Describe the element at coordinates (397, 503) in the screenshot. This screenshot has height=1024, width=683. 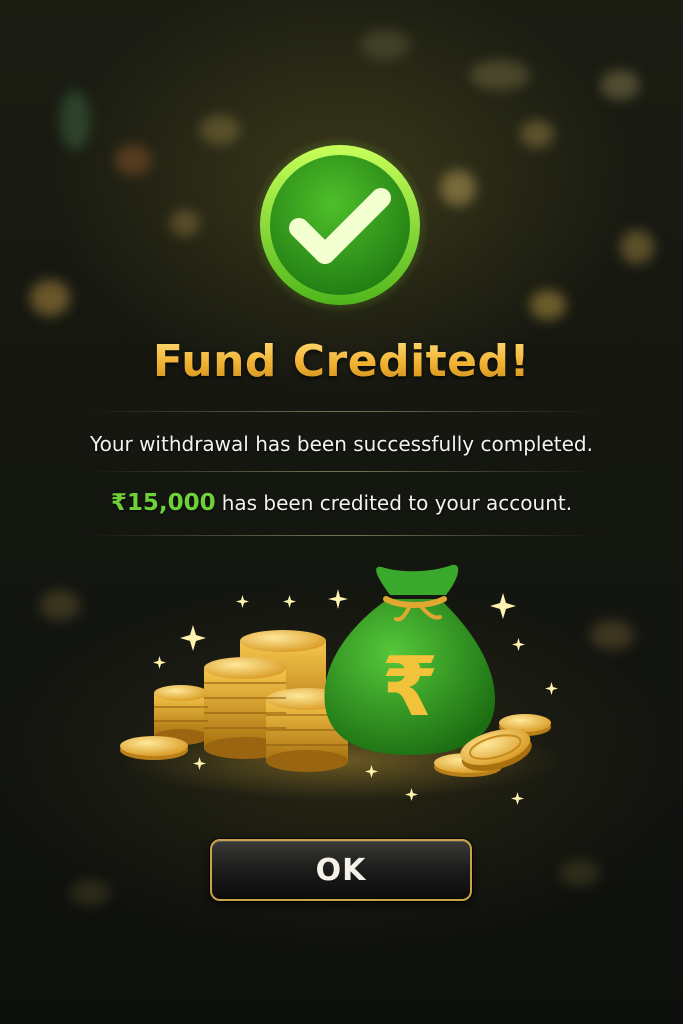
I see `credit-message-suffix: has been credited to your account.` at that location.